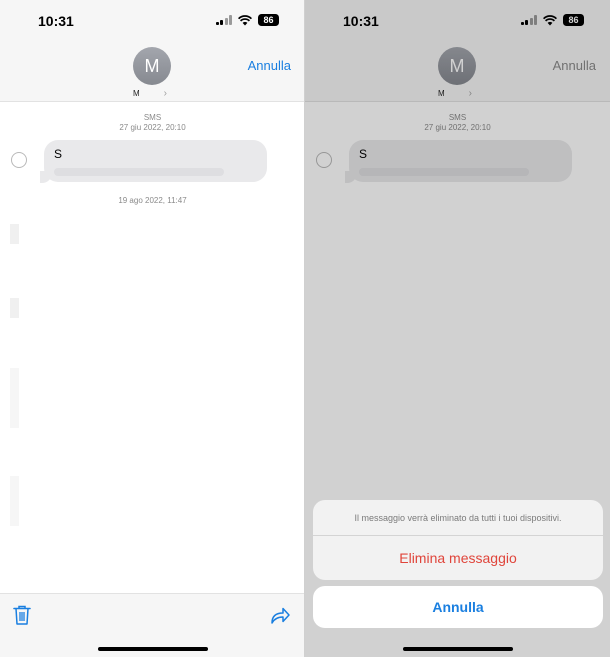 The height and width of the screenshot is (657, 610). Describe the element at coordinates (152, 200) in the screenshot. I see `message-timestamp-2: 19 ago 2022, 11:47` at that location.